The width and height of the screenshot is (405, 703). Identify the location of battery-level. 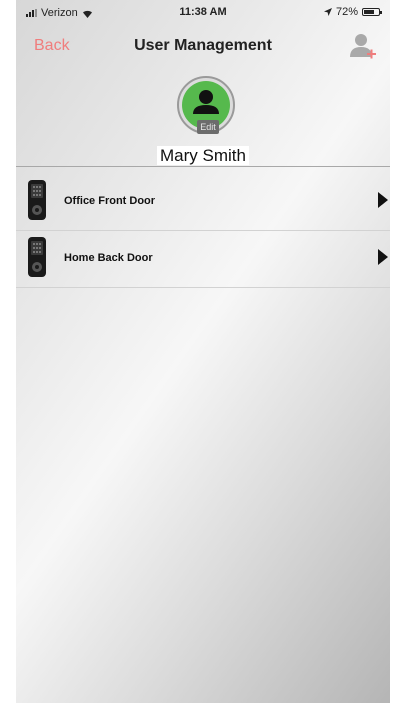
(369, 12).